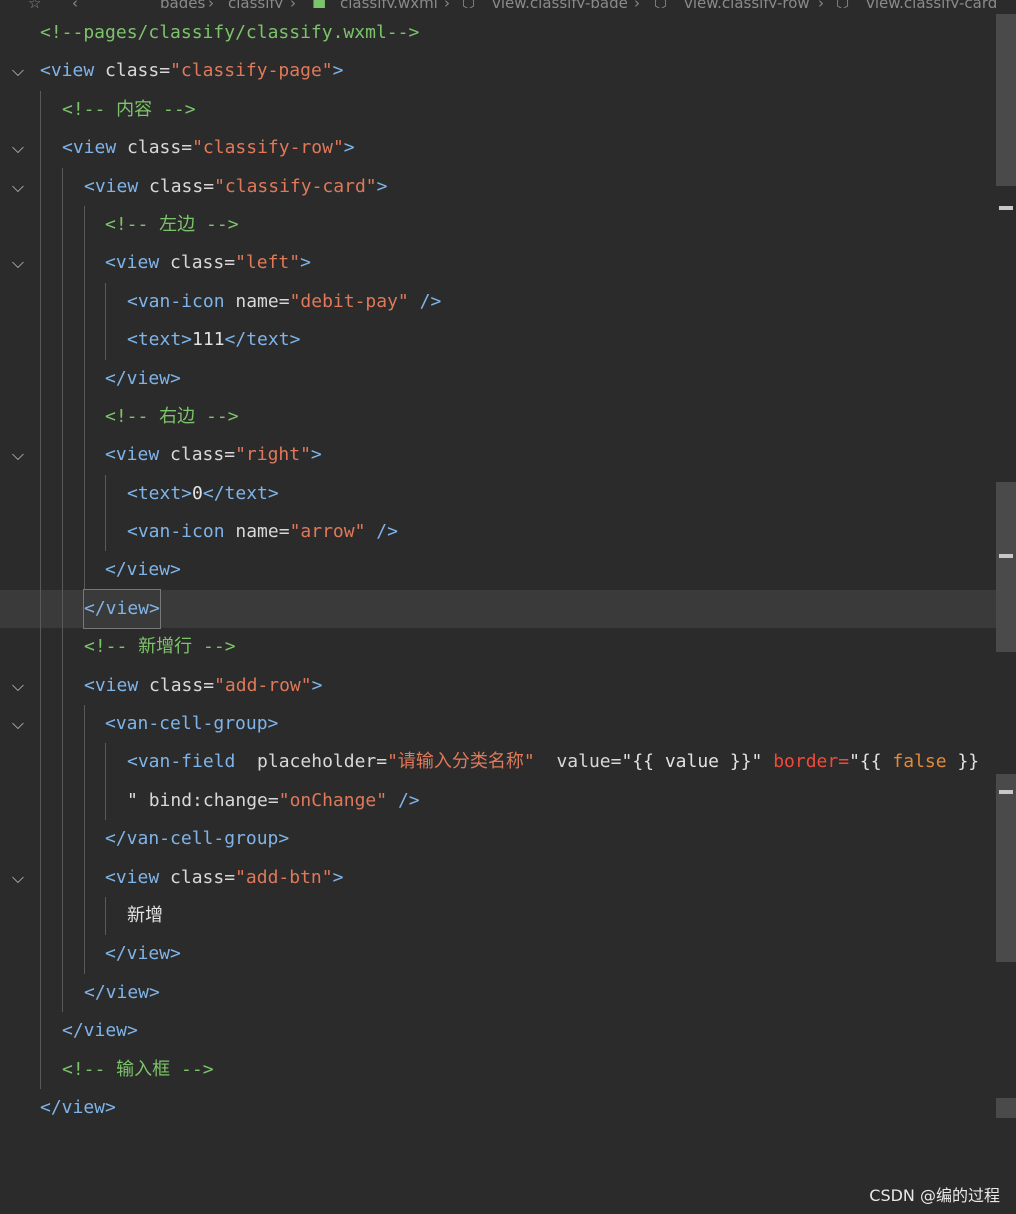 Image resolution: width=1016 pixels, height=1214 pixels. Describe the element at coordinates (213, 800) in the screenshot. I see `attr: bind:change=` at that location.